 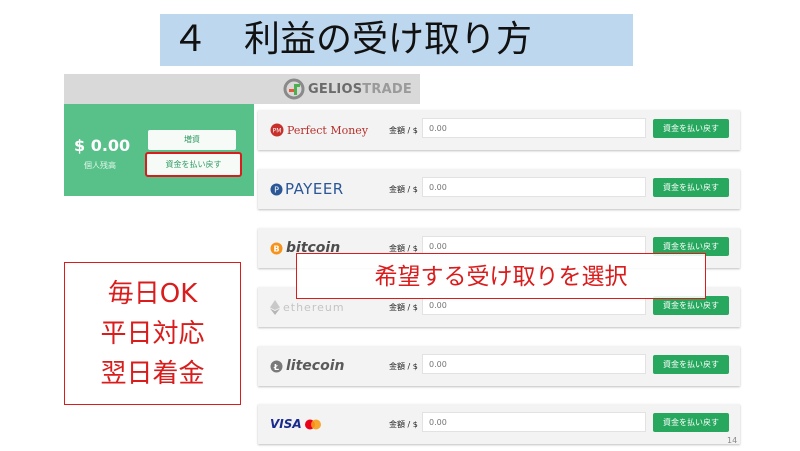 I want to click on visa-mastercard-logo: VISA, so click(x=296, y=424).